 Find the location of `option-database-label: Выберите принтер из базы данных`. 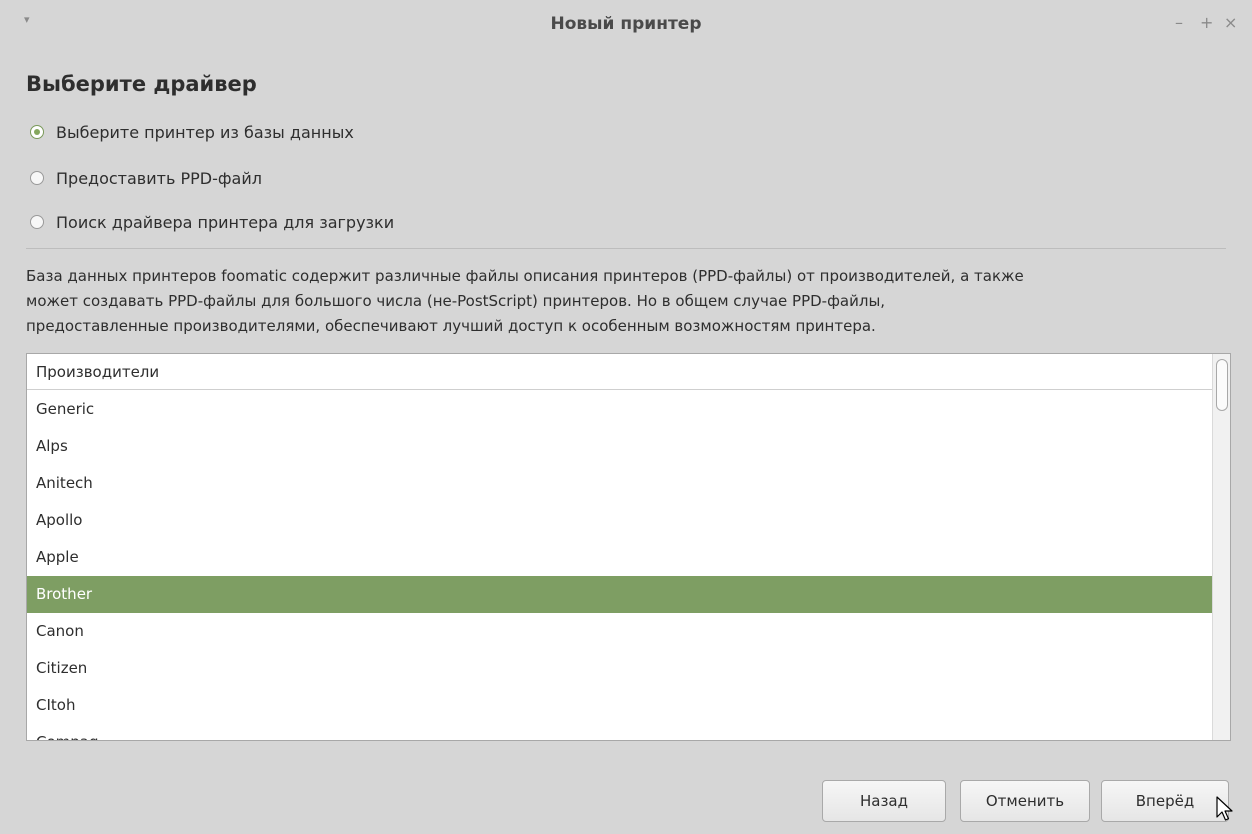

option-database-label: Выберите принтер из базы данных is located at coordinates (205, 132).